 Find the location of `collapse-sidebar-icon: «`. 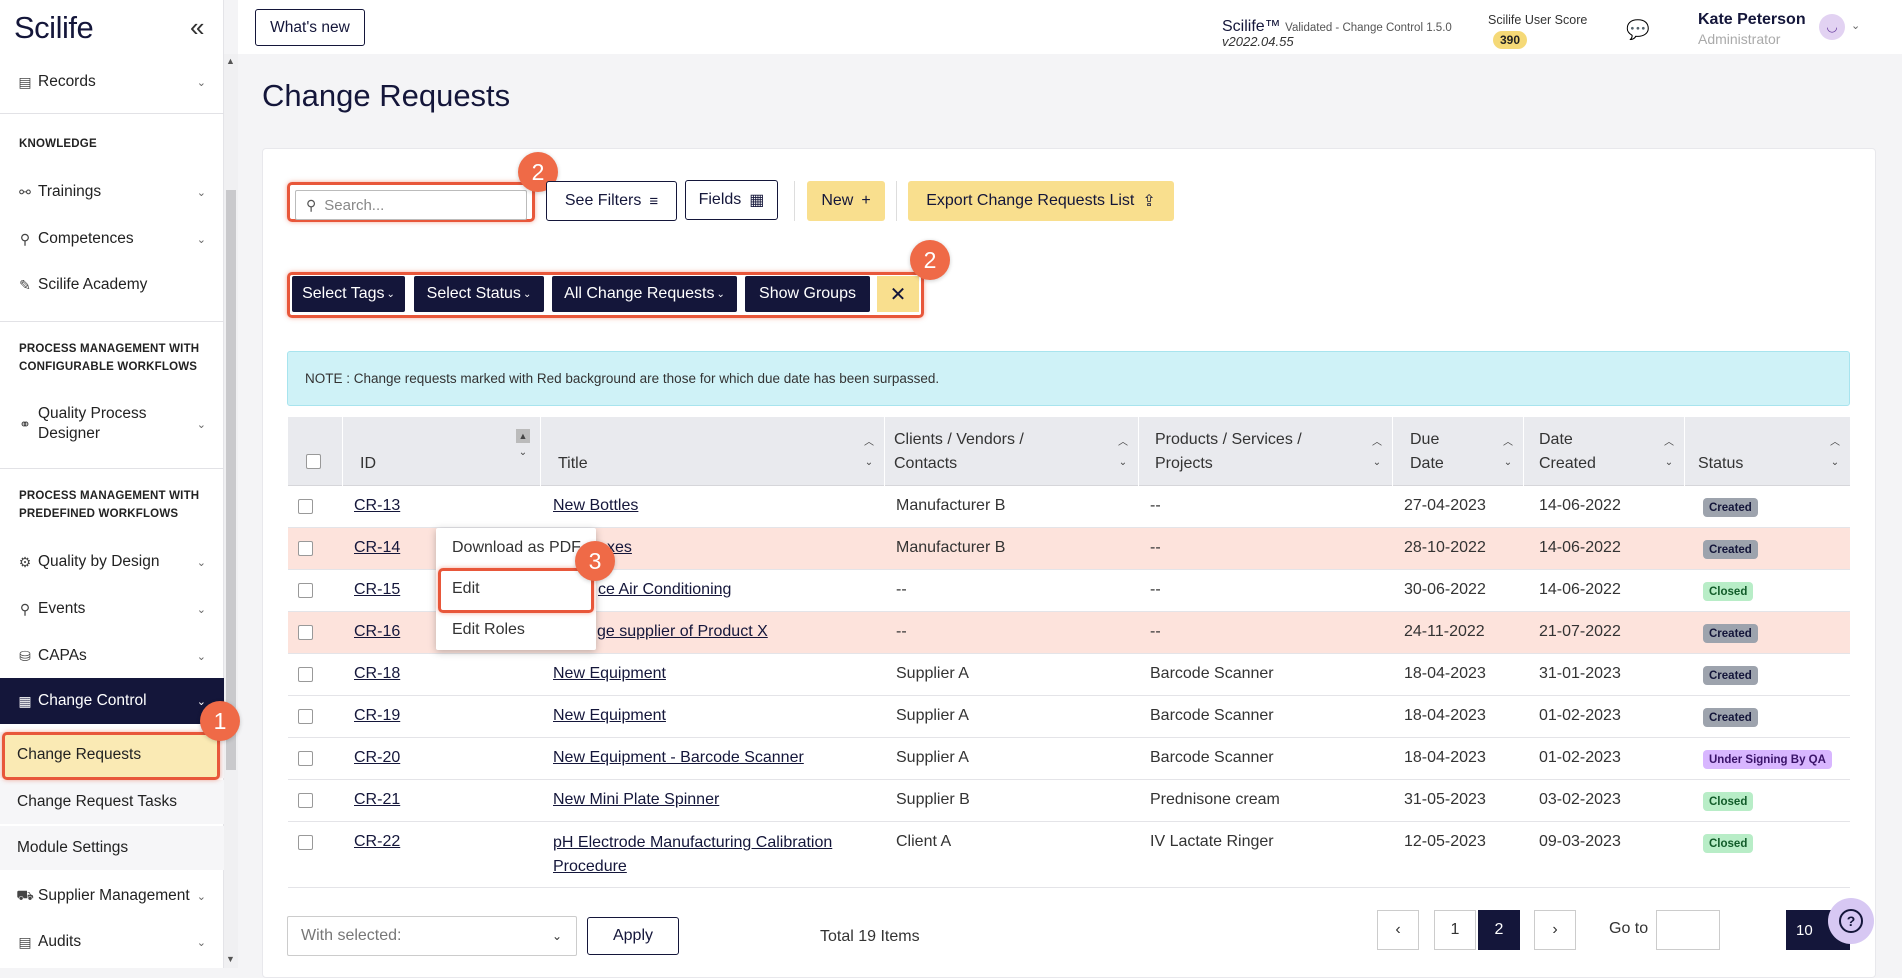

collapse-sidebar-icon: « is located at coordinates (197, 27).